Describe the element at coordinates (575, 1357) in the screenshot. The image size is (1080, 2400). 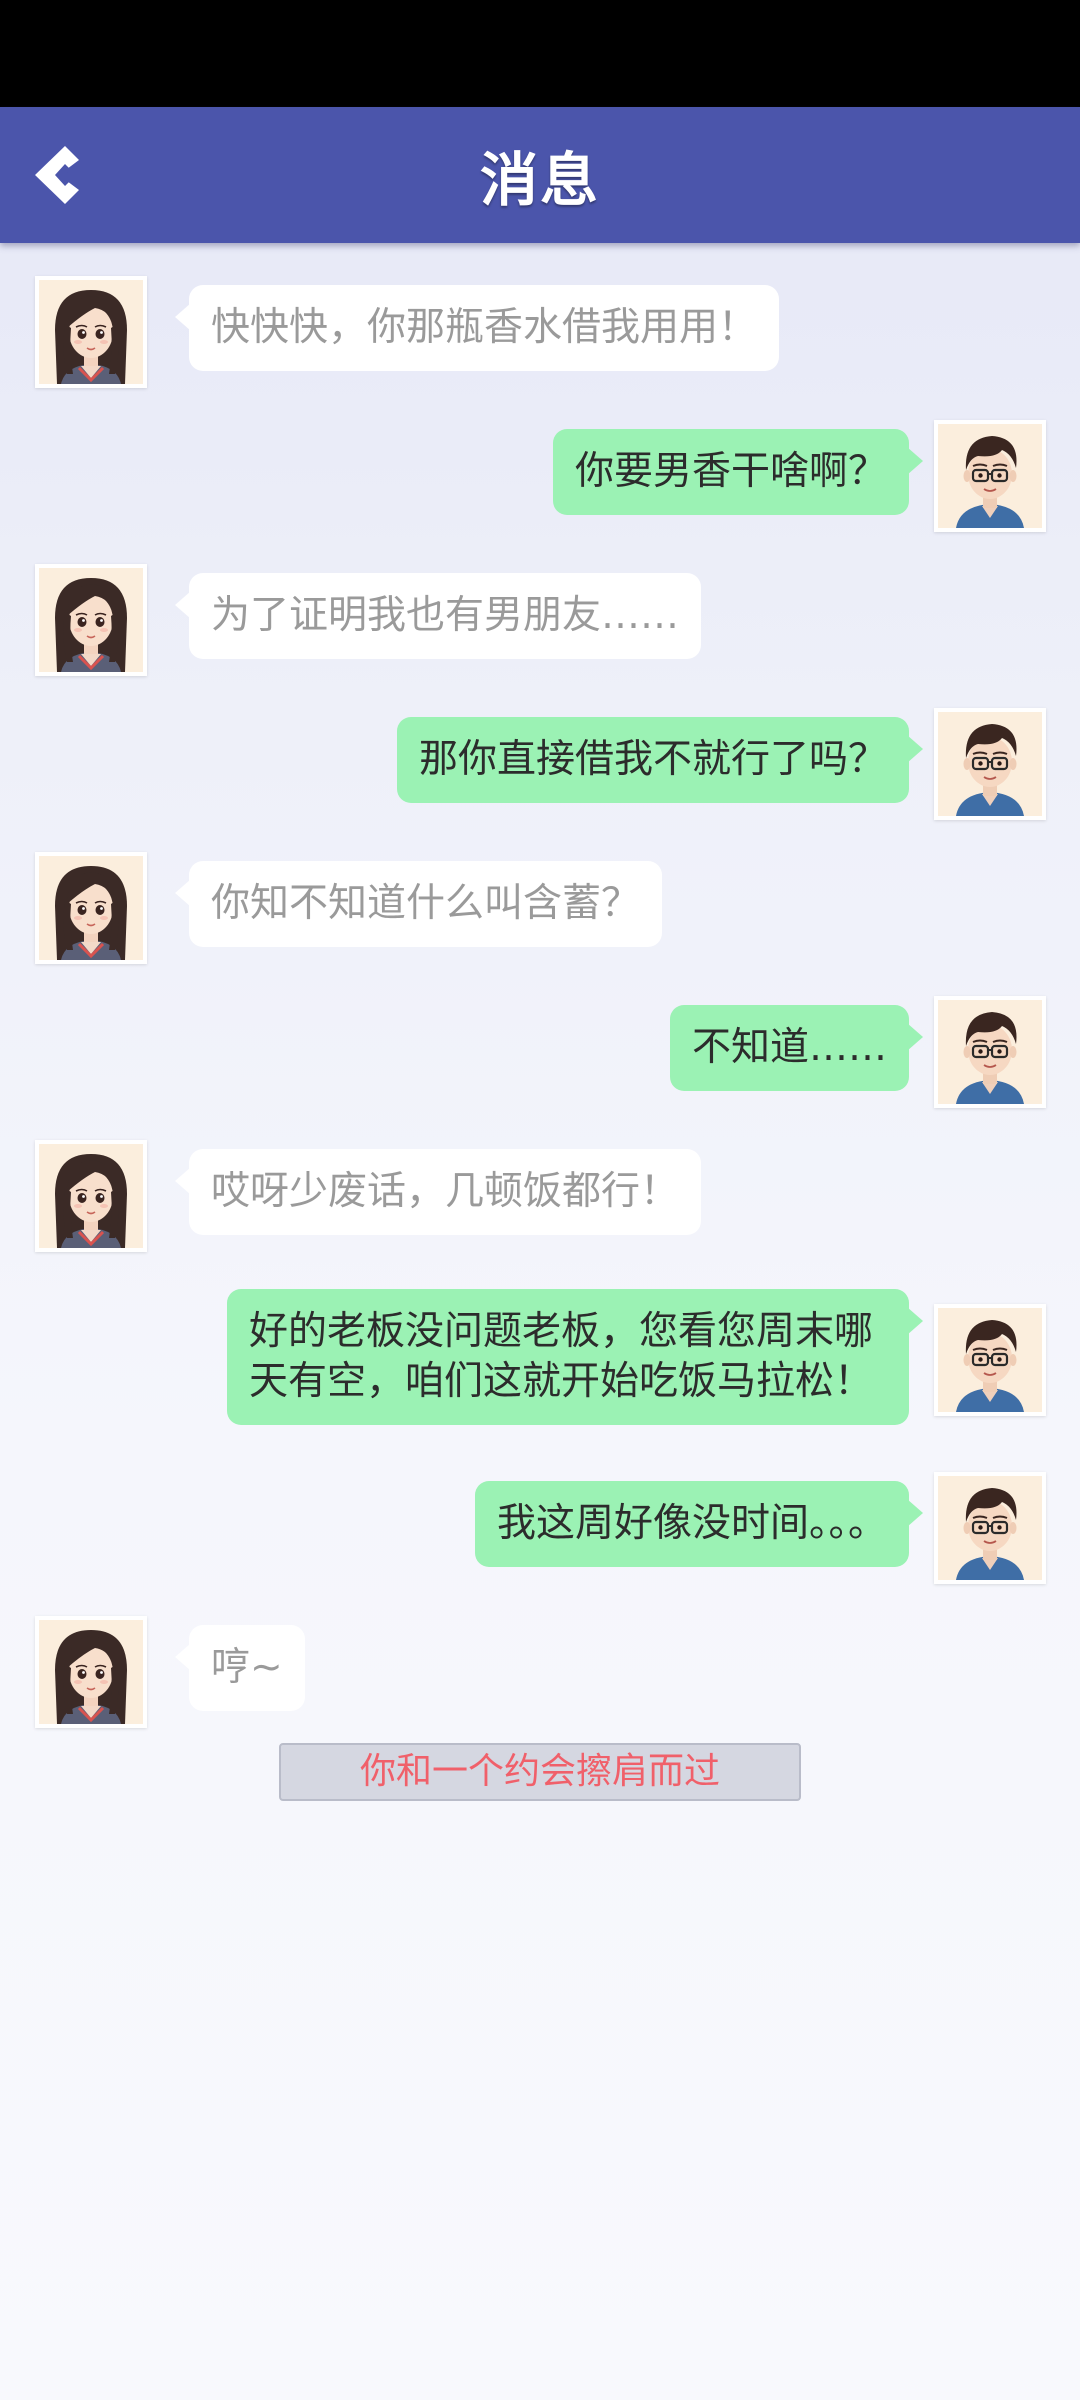
I see `outgoing-message-bubble: 好的老板没问题老板，您看您周末哪天有空，咱们这就开始吃饭马拉松！` at that location.